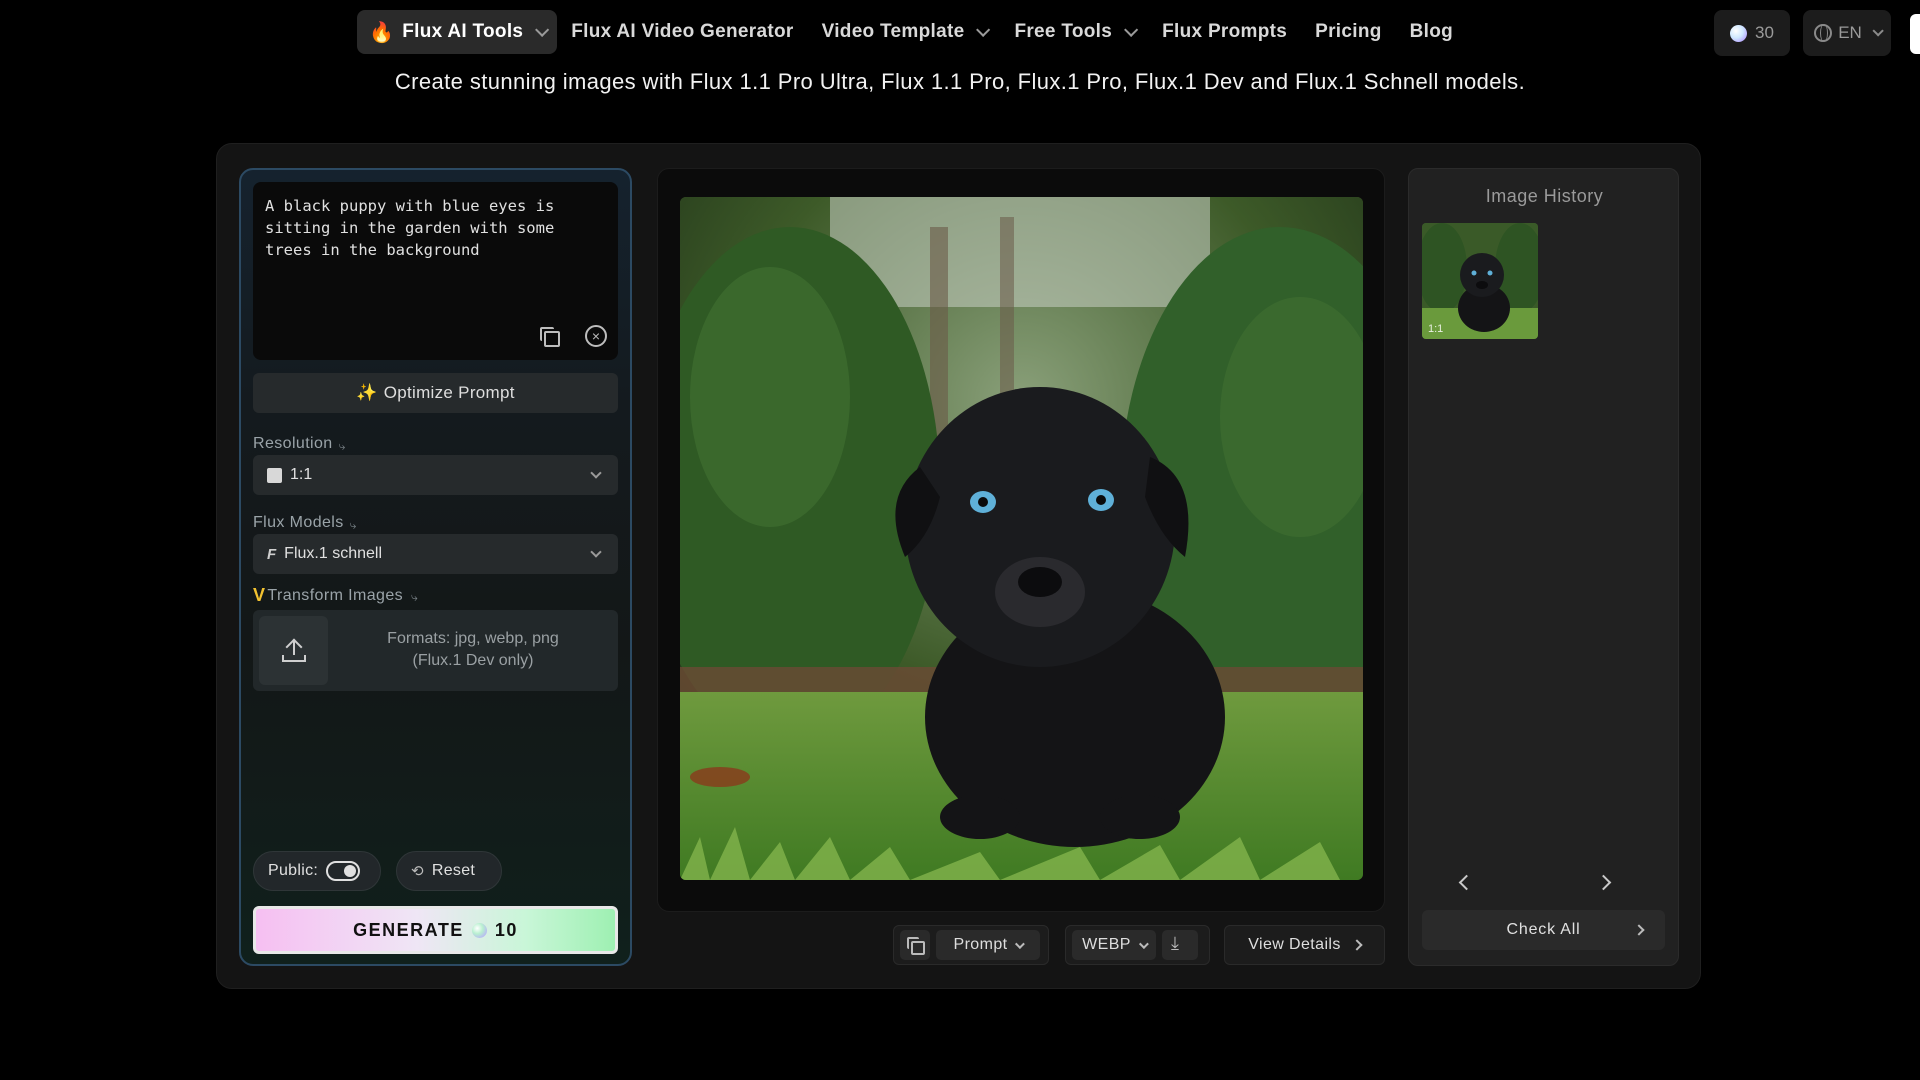 This screenshot has height=1080, width=1920. I want to click on language-label: EN, so click(1850, 32).